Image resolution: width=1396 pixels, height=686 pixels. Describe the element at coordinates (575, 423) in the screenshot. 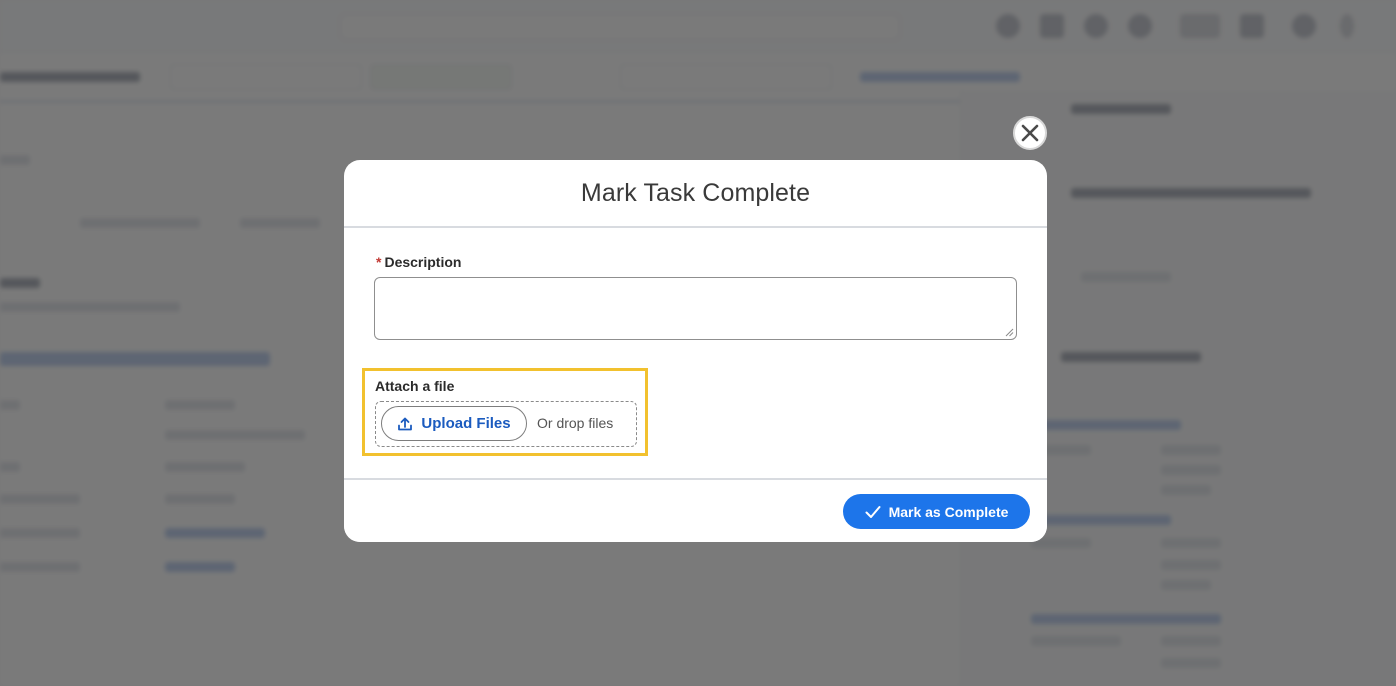

I see `drop-files-text: Or drop files` at that location.